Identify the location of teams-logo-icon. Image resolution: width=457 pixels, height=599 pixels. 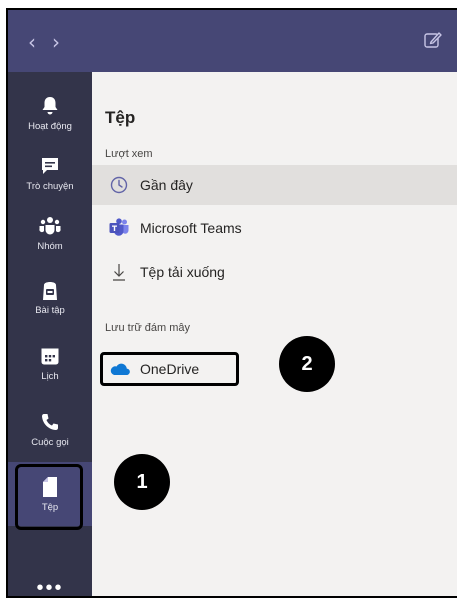
(119, 228).